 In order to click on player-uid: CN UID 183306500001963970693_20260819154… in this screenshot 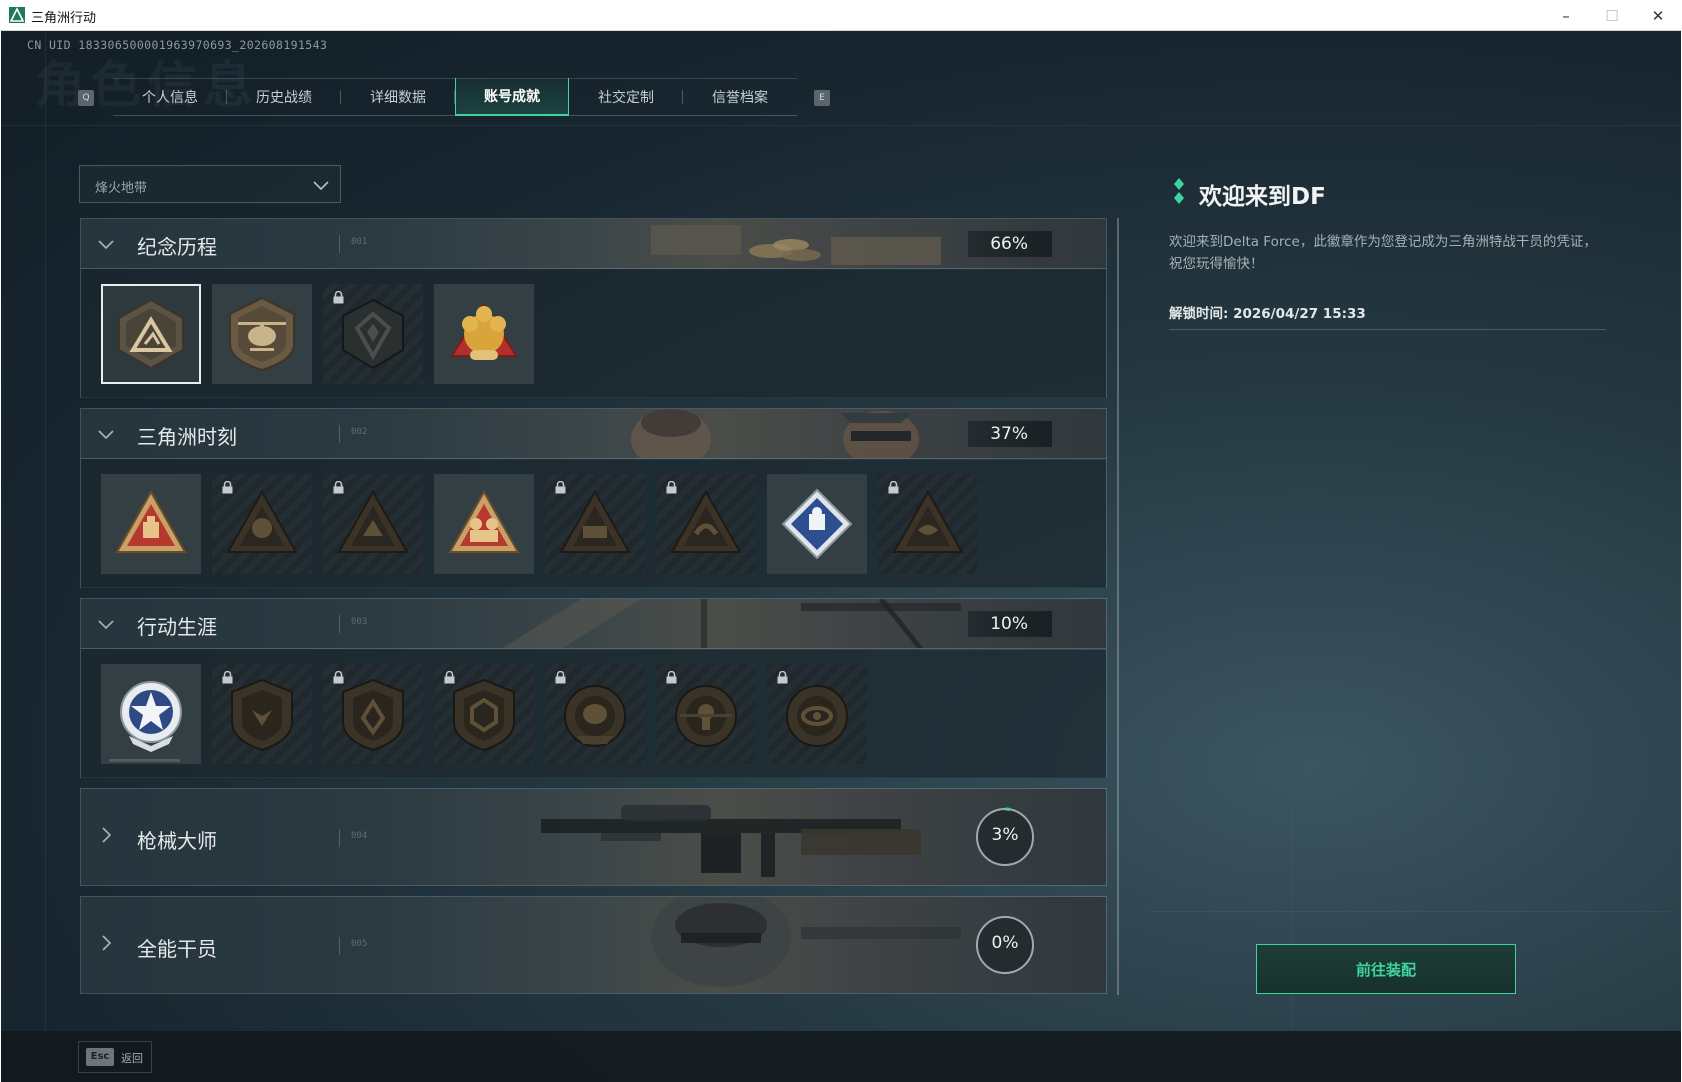, I will do `click(177, 45)`.